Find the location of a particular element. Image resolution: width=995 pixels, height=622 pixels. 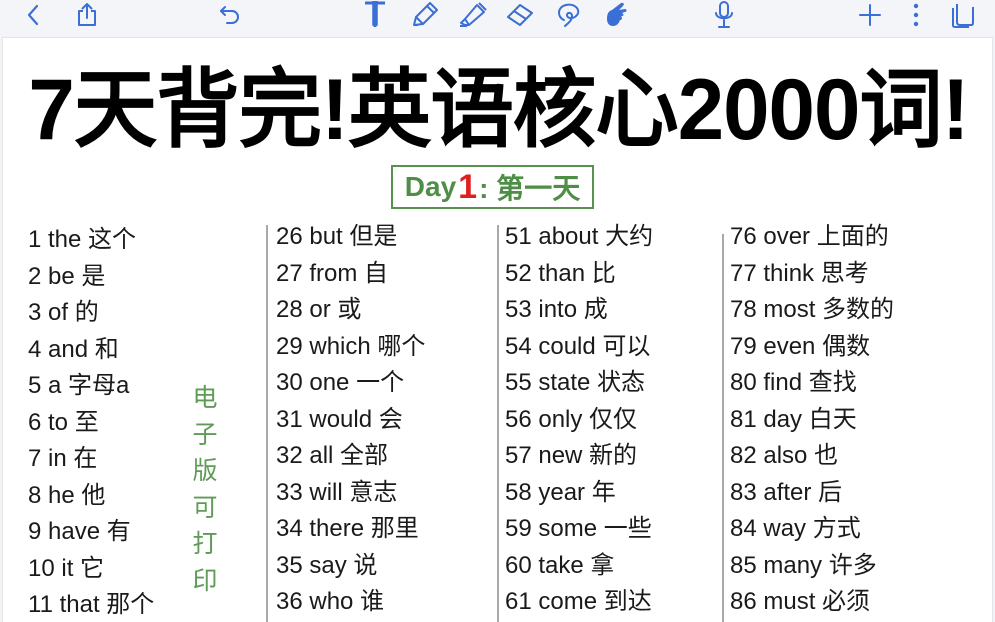

word-entry: 1 the 这个 is located at coordinates (82, 239).